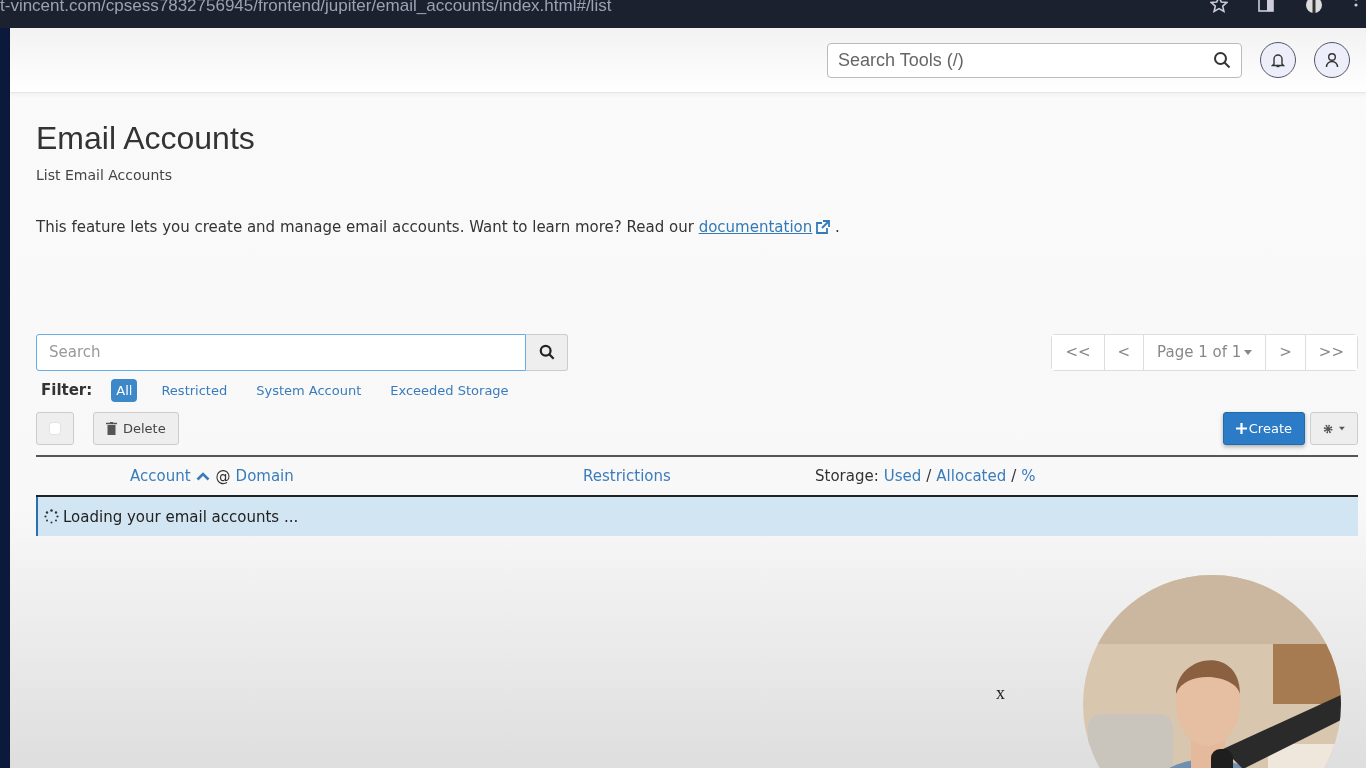 This screenshot has width=1366, height=768. I want to click on filter-option: Exceeded Storage, so click(449, 390).